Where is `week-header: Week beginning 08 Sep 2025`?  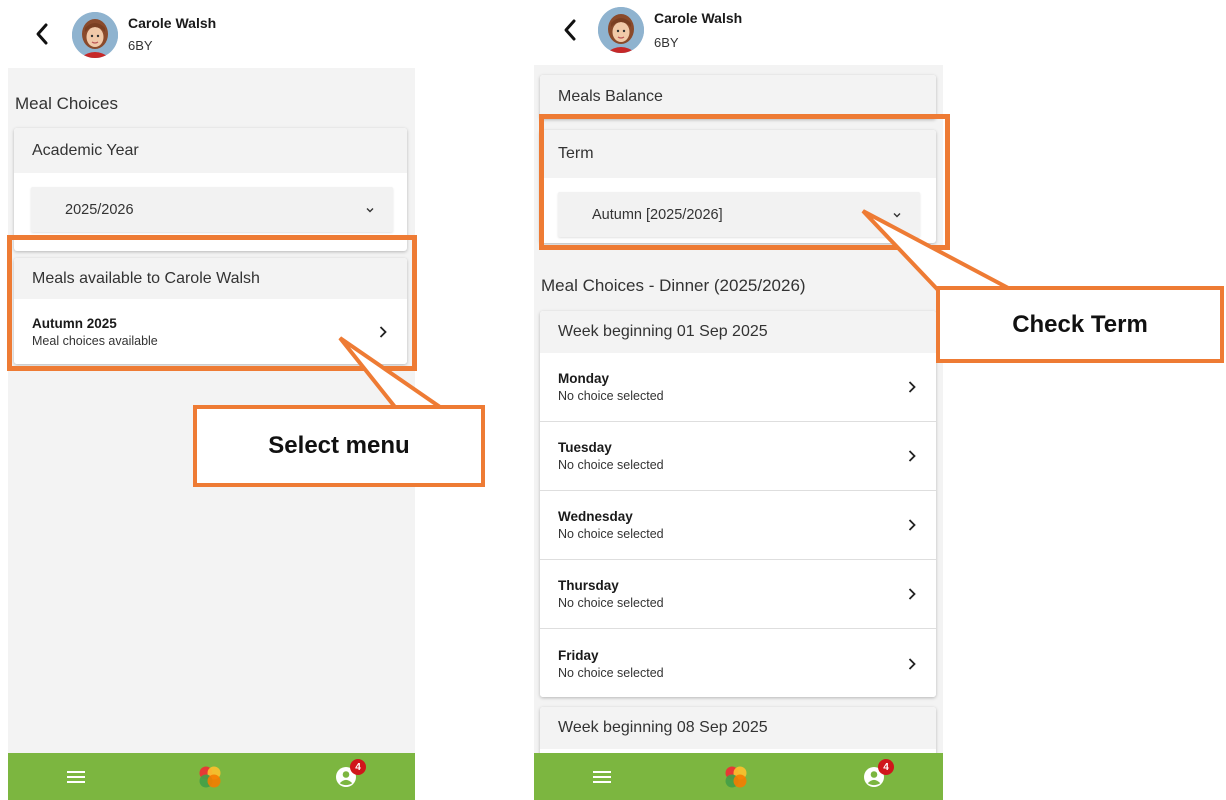 week-header: Week beginning 08 Sep 2025 is located at coordinates (738, 728).